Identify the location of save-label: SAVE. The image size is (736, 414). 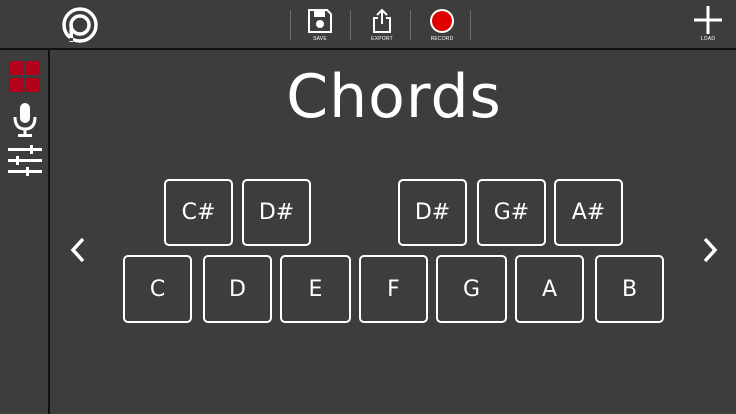
(320, 39).